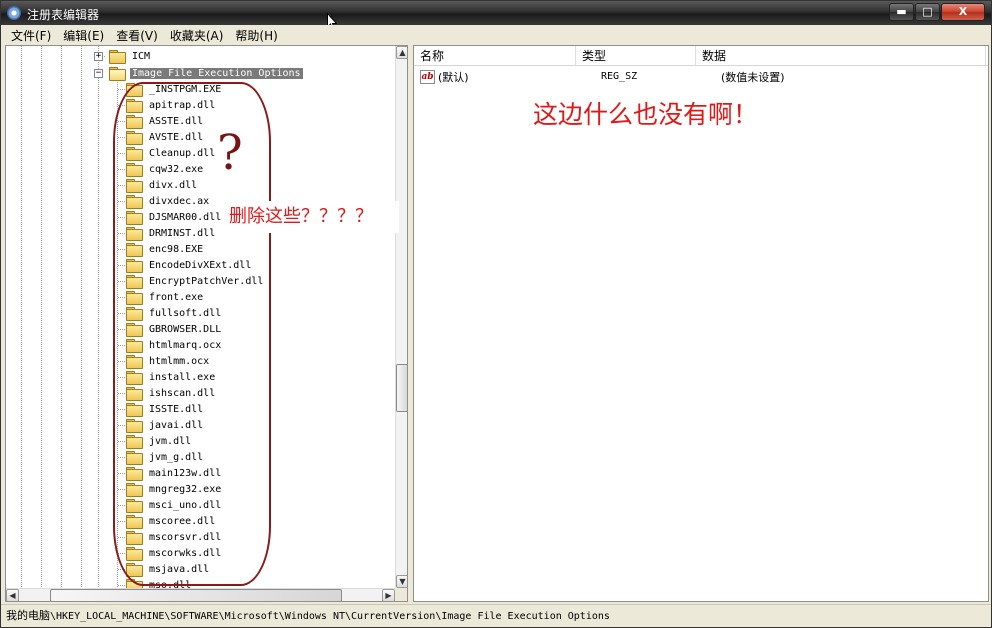 The image size is (992, 628). Describe the element at coordinates (182, 233) in the screenshot. I see `tree-label: DRMINST.dll` at that location.